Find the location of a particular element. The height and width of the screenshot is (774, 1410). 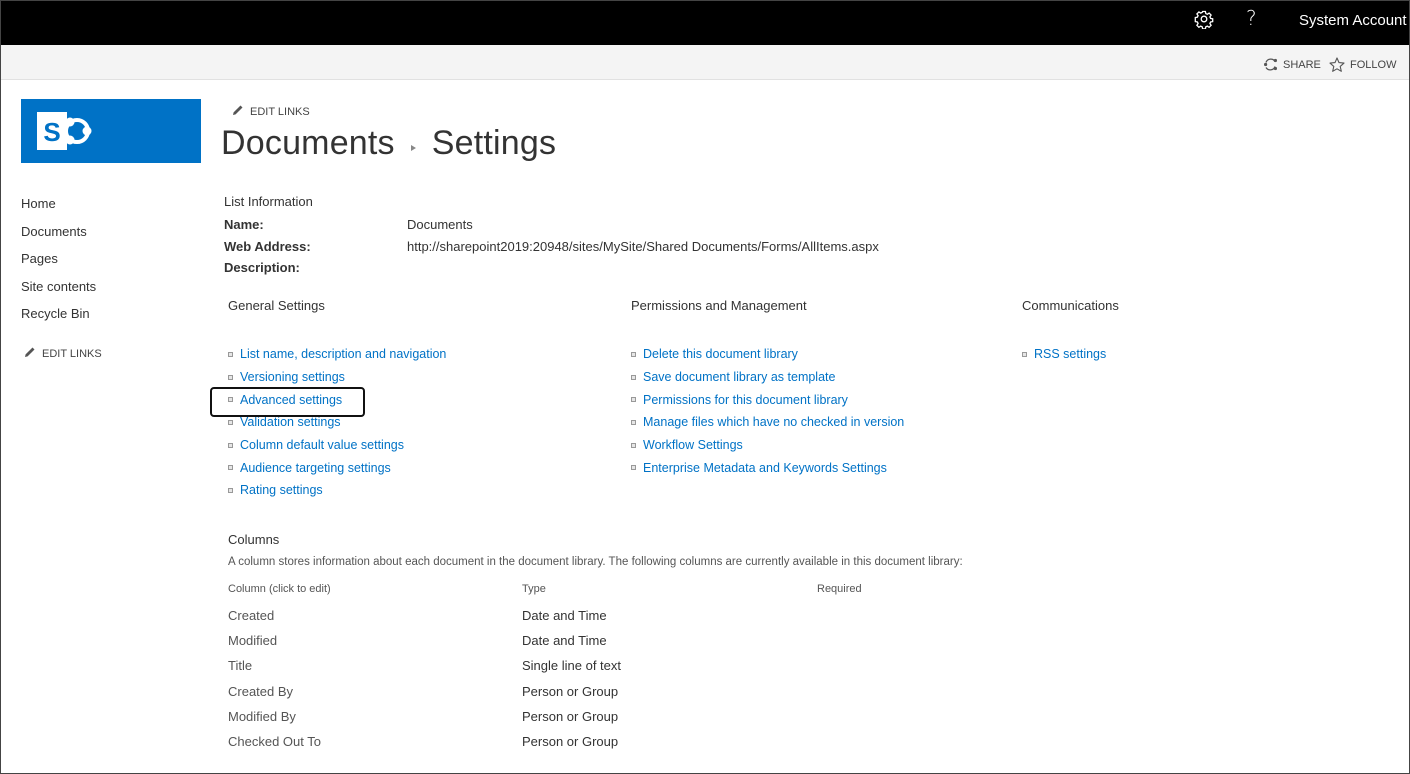

list-item: Save document library as template is located at coordinates (767, 380).